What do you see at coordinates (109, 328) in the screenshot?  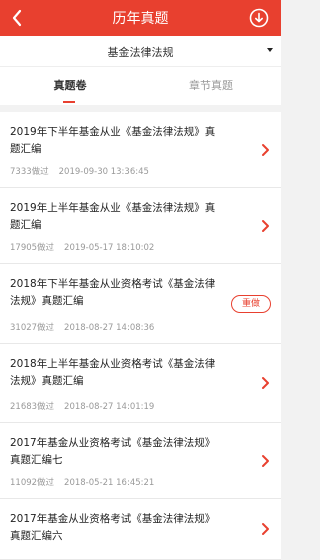 I see `paper-date: 2018-08-27 14:08:36` at bounding box center [109, 328].